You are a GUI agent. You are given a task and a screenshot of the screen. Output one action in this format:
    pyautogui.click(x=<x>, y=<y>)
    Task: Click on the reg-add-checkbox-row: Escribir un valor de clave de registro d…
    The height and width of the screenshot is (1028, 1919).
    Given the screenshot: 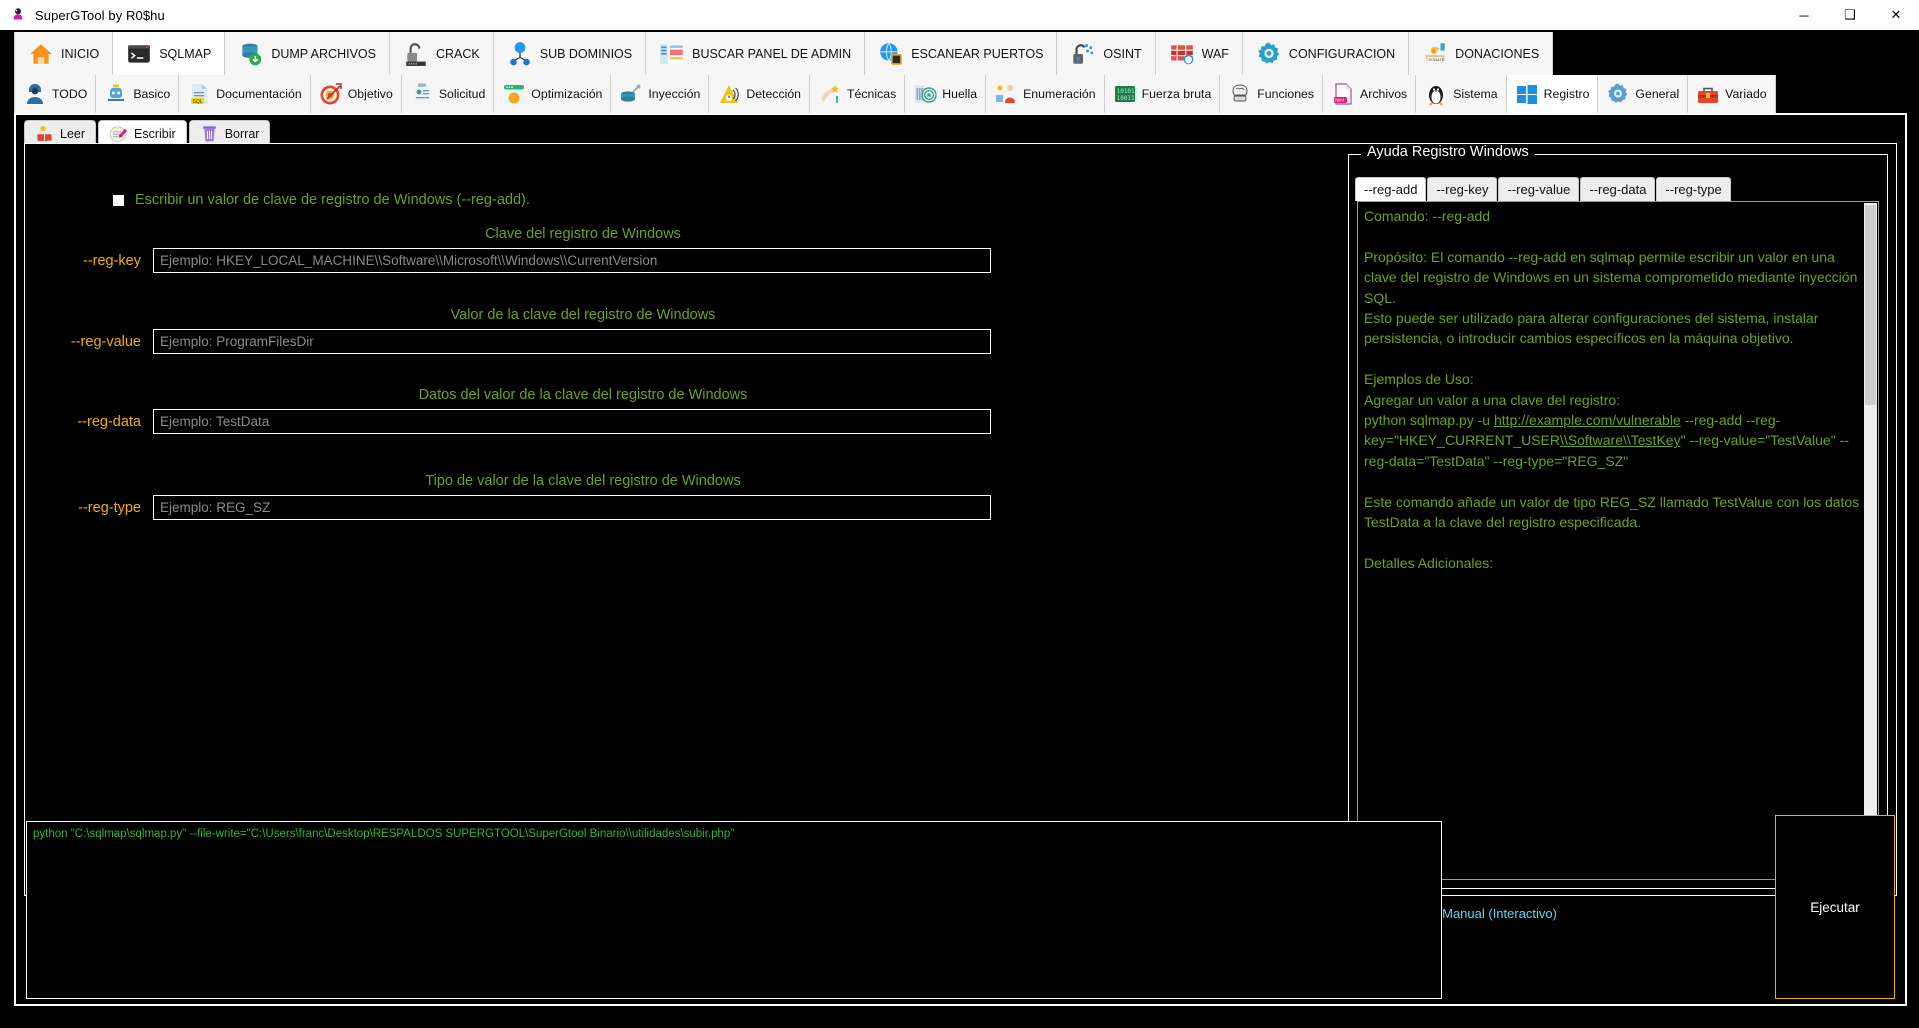 What is the action you would take?
    pyautogui.click(x=321, y=200)
    